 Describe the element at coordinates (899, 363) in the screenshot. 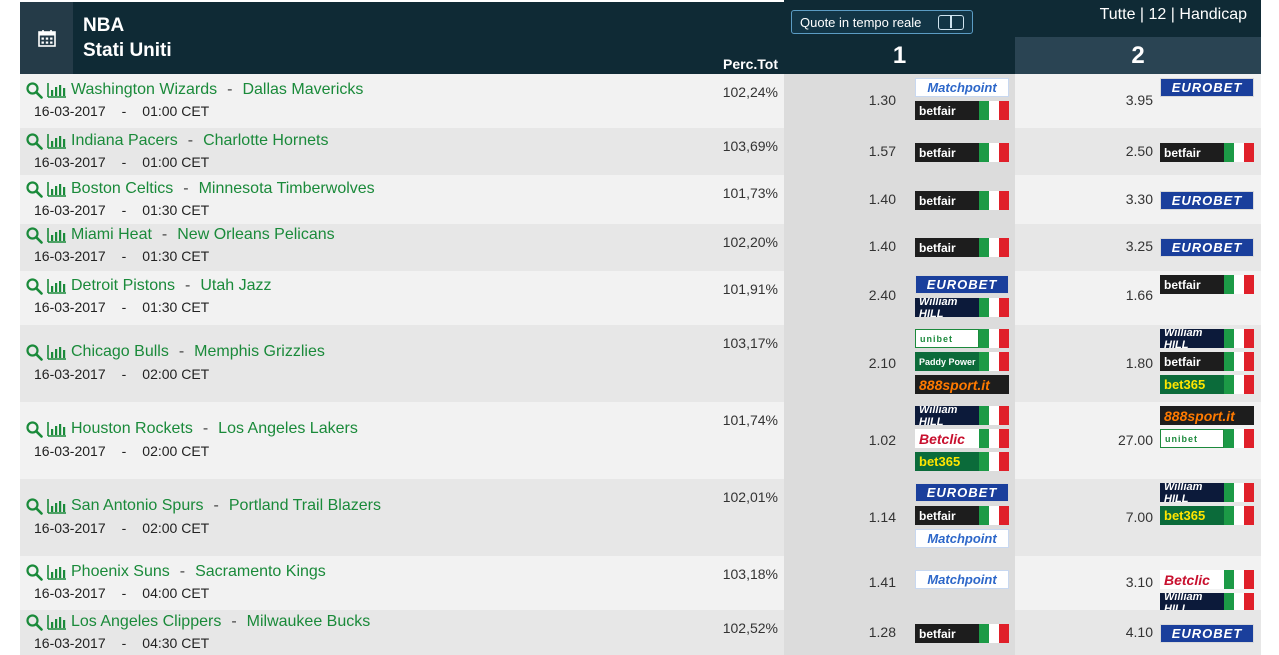

I see `odds-cell-1: 2.10 unibet Paddy Power 888sport.it` at that location.